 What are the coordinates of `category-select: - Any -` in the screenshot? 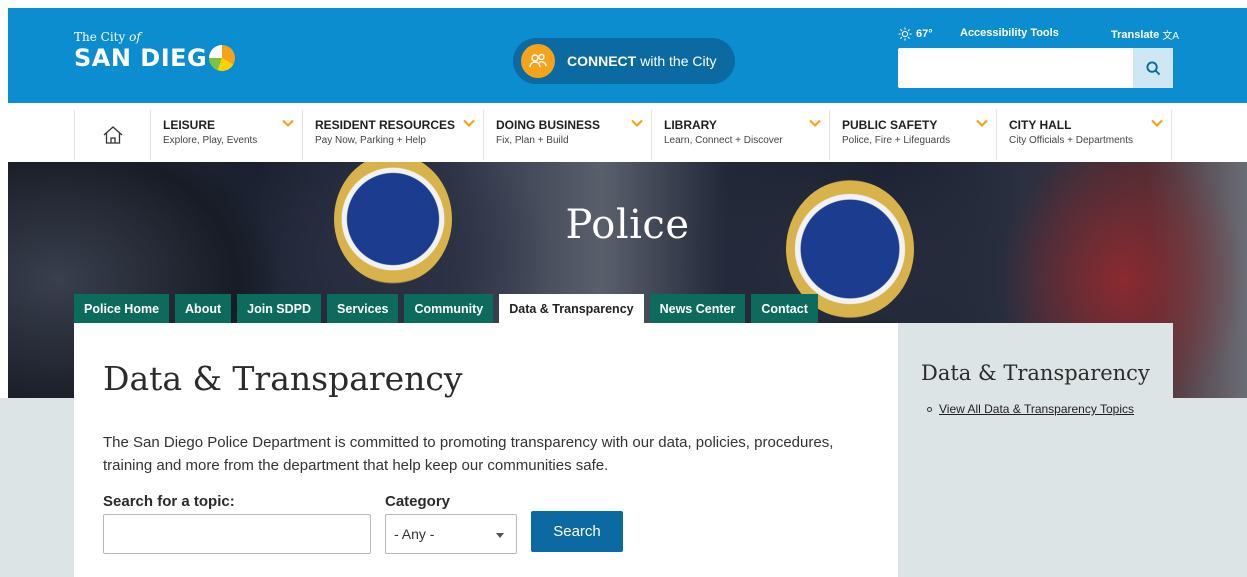 It's located at (451, 534).